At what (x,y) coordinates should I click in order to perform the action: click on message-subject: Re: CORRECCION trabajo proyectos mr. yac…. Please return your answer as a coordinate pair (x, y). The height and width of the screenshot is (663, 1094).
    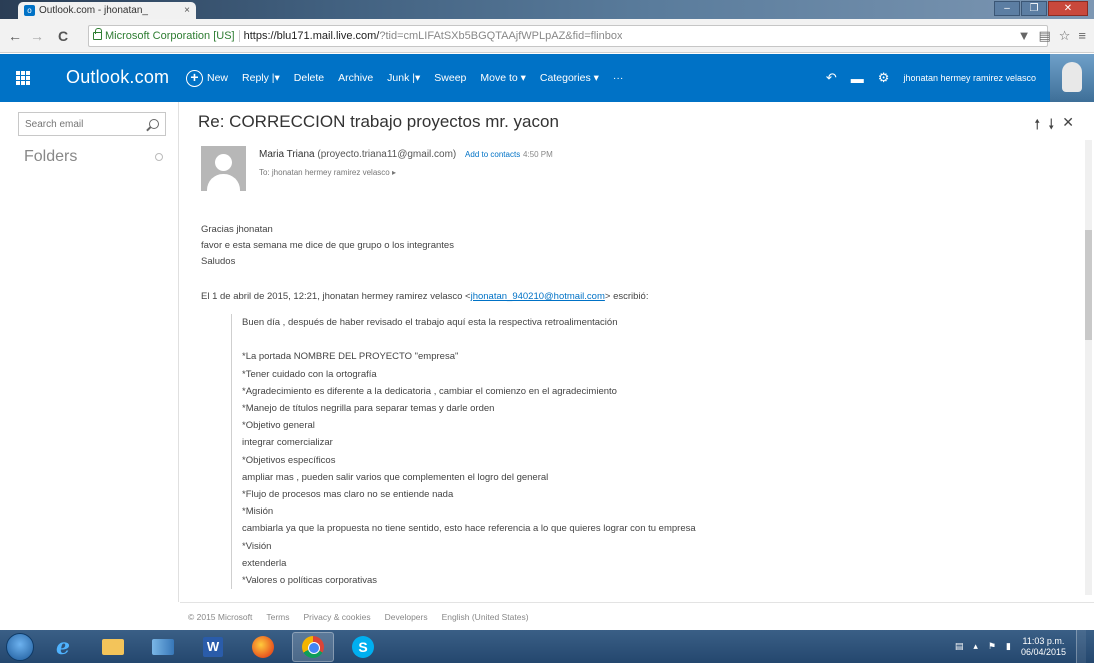
    Looking at the image, I should click on (378, 121).